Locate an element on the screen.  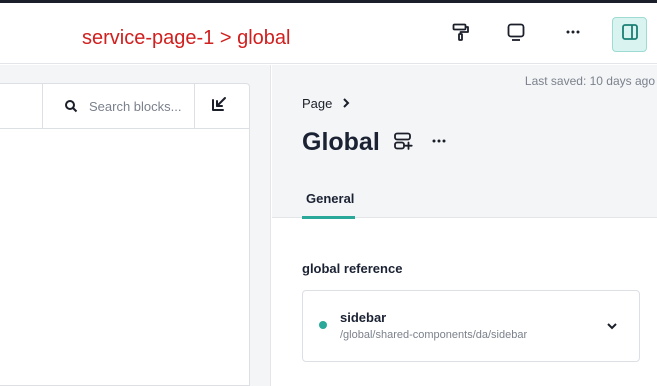
reference-path: /global/shared-components/da/sidebar is located at coordinates (434, 335).